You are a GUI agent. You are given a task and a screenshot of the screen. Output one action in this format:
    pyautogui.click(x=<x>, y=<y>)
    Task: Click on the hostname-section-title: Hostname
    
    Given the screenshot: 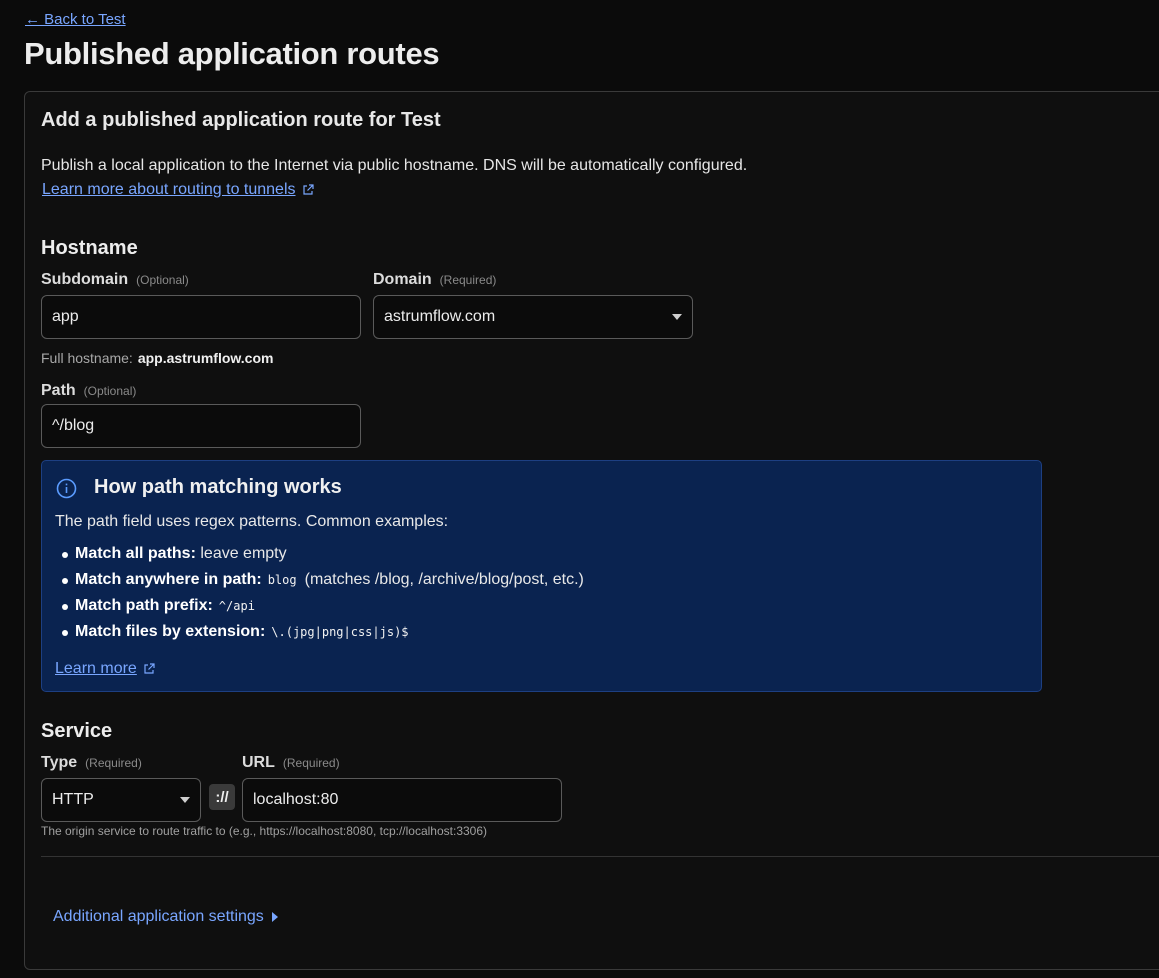 What is the action you would take?
    pyautogui.click(x=89, y=248)
    